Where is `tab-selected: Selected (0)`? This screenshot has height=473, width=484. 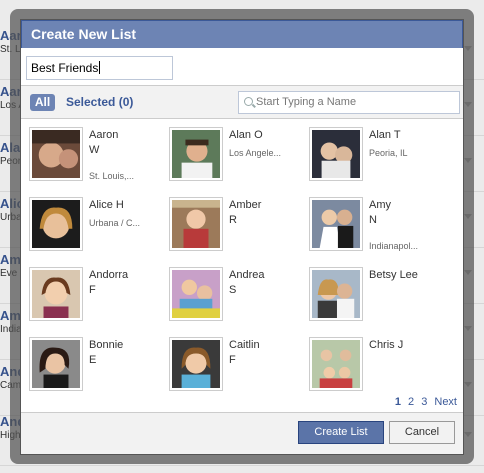
tab-selected: Selected (0) is located at coordinates (99, 102).